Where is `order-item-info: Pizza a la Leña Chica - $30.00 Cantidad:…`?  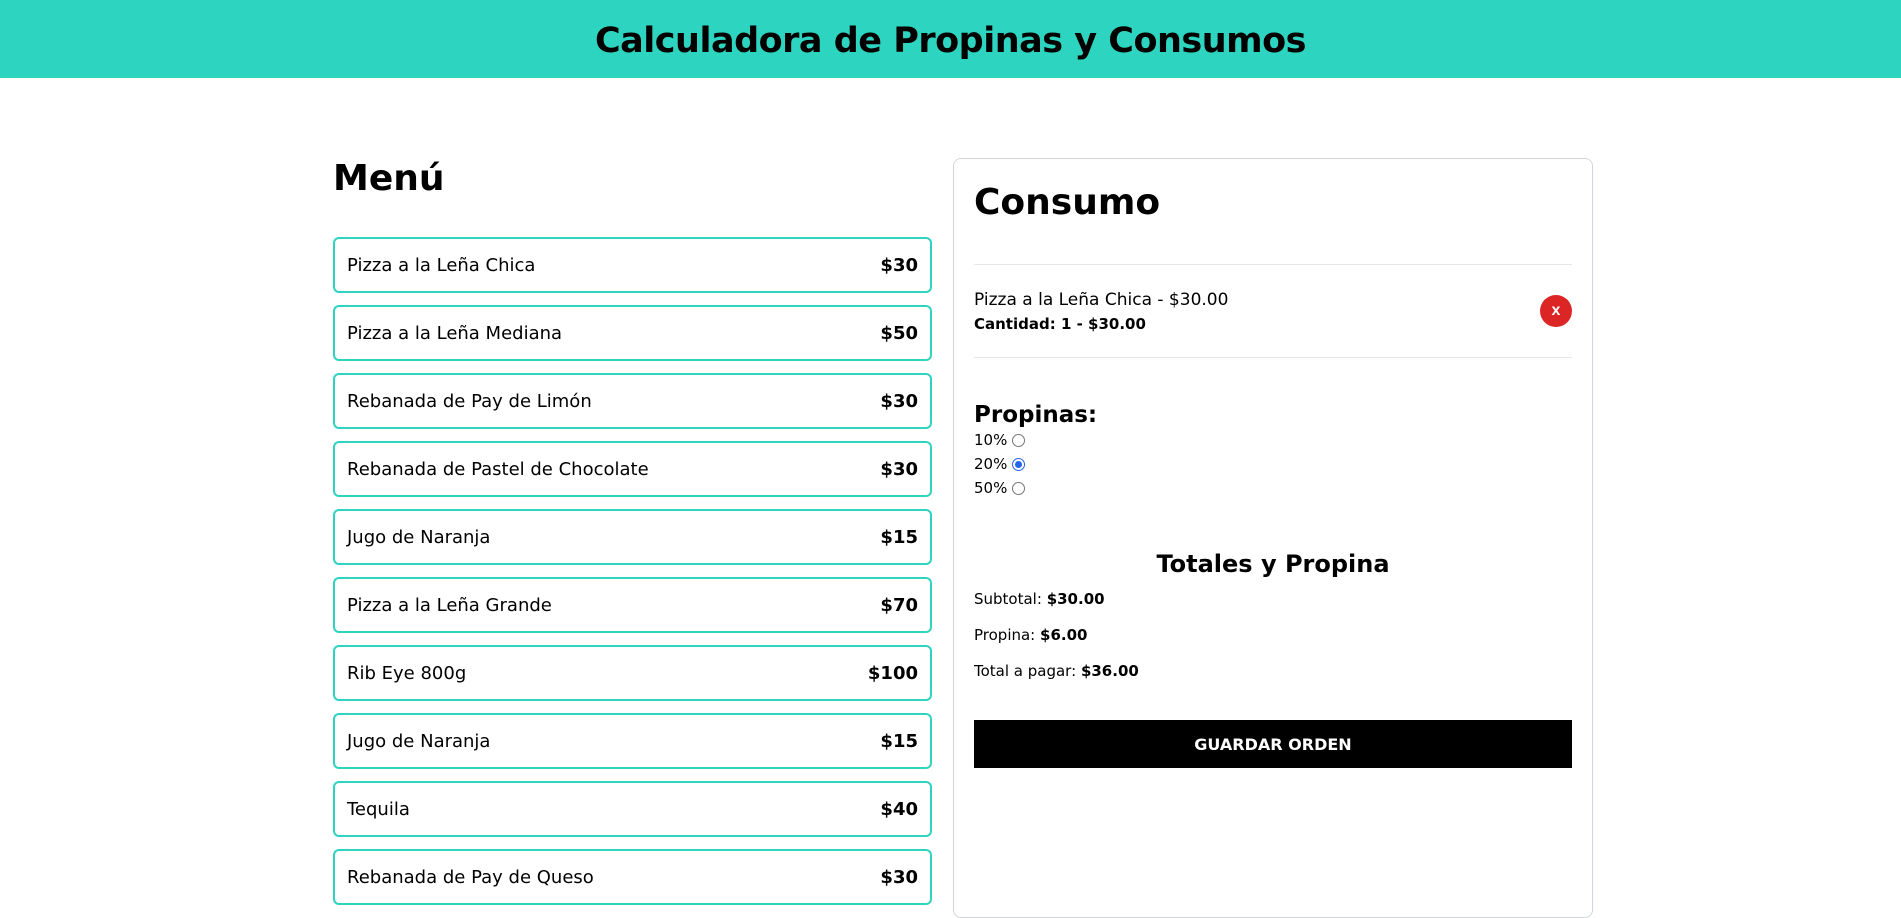
order-item-info: Pizza a la Leña Chica - $30.00 Cantidad:… is located at coordinates (1101, 311).